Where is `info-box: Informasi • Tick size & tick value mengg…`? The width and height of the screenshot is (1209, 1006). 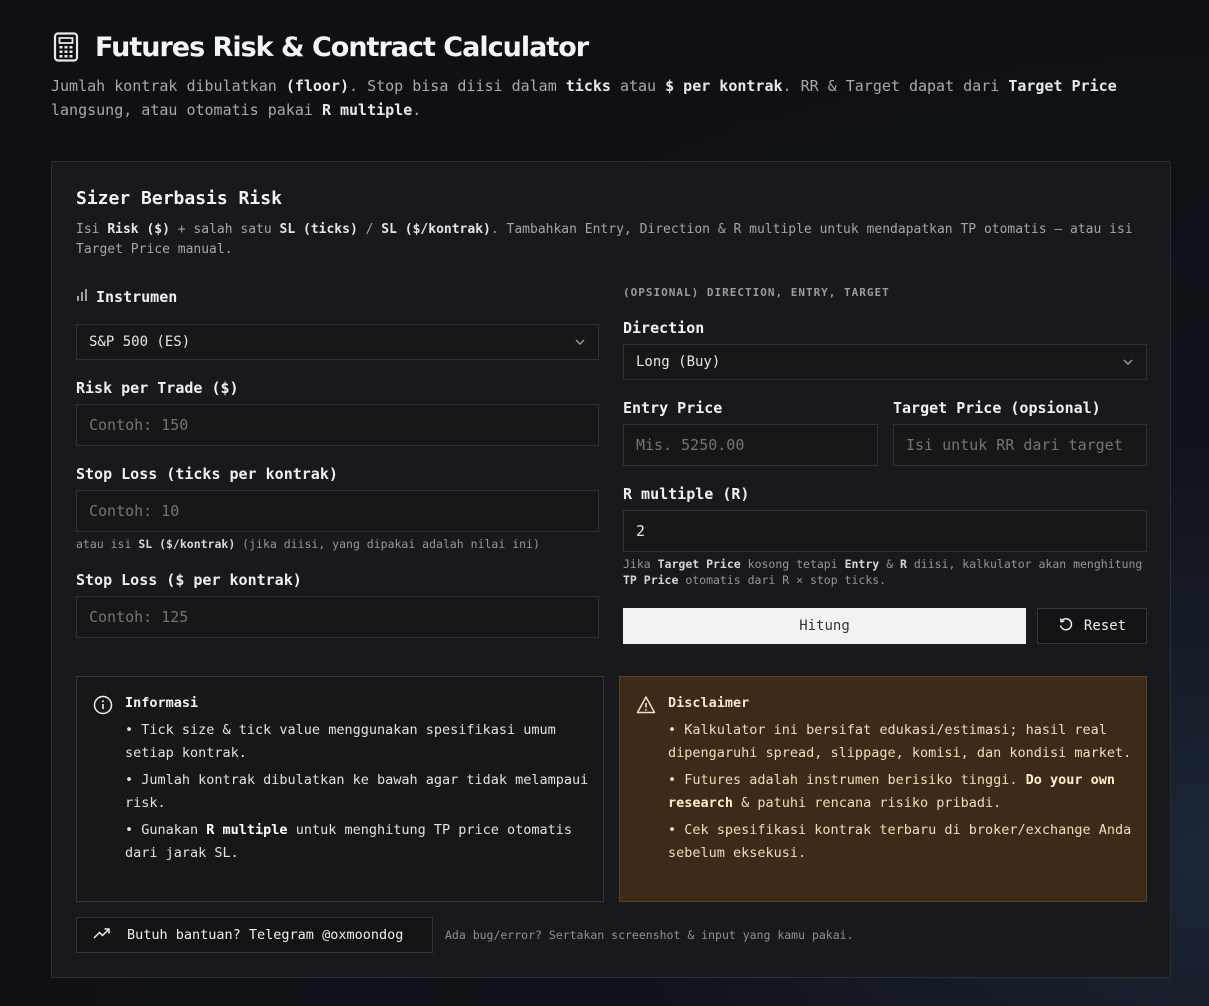
info-box: Informasi • Tick size & tick value mengg… is located at coordinates (340, 789).